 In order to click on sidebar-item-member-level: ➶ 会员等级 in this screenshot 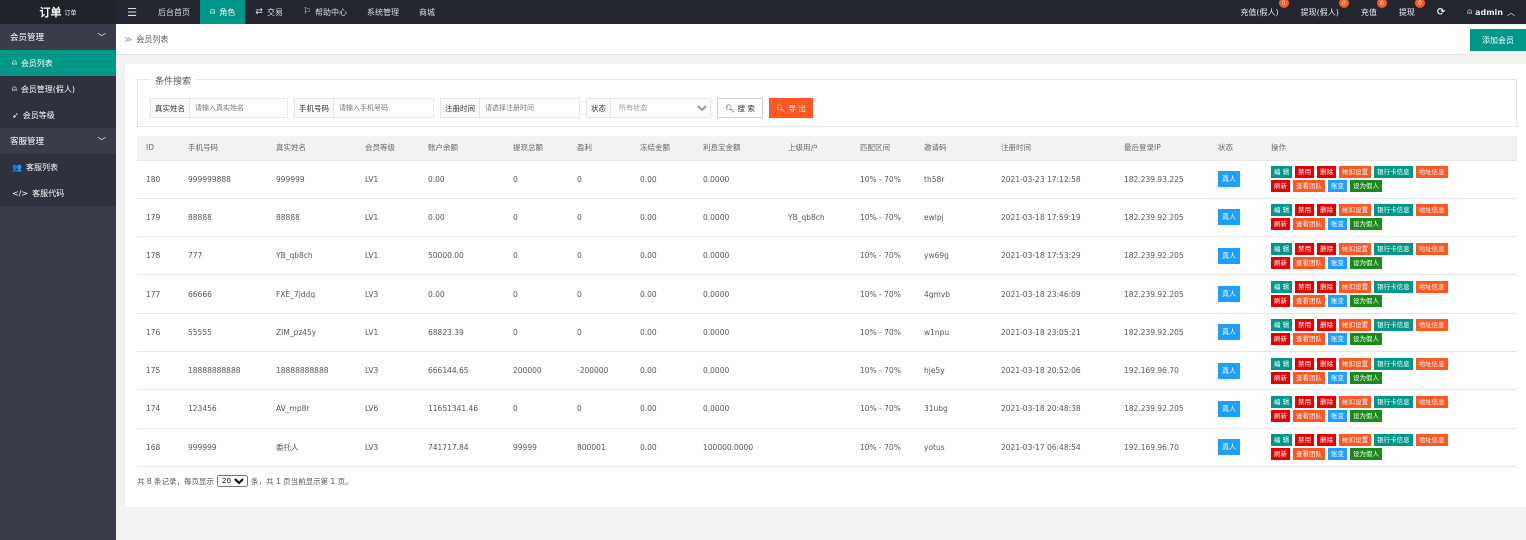, I will do `click(58, 115)`.